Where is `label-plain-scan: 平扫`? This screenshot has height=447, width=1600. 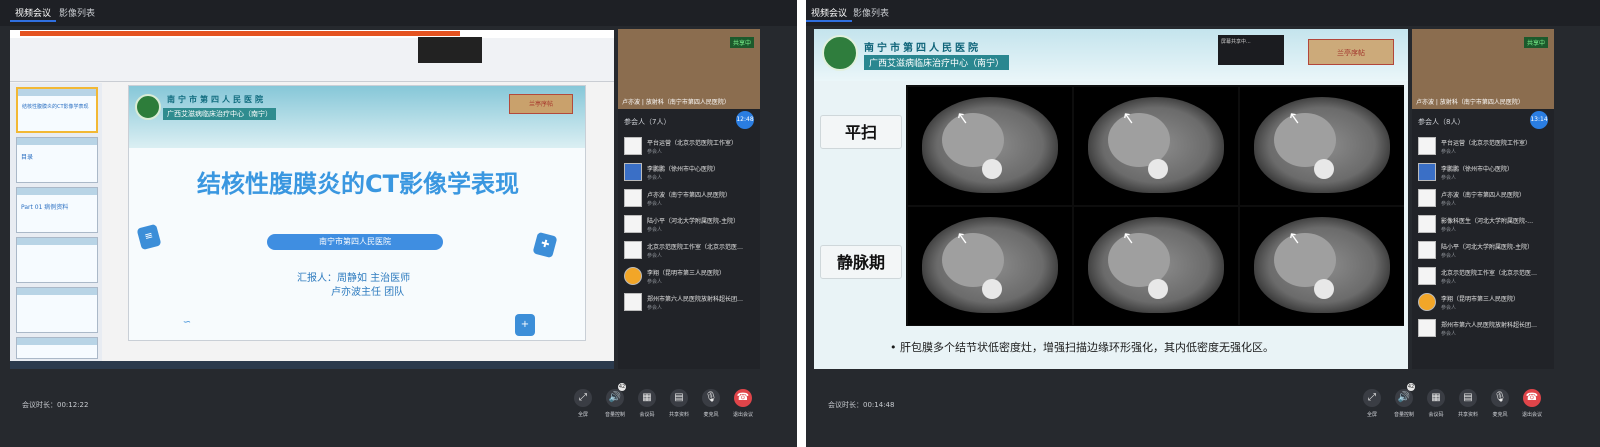
label-plain-scan: 平扫 is located at coordinates (861, 132).